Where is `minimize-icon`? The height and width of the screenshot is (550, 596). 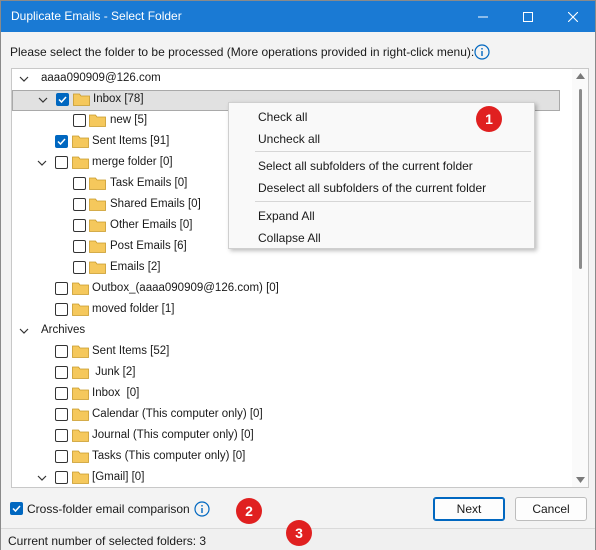 minimize-icon is located at coordinates (483, 16).